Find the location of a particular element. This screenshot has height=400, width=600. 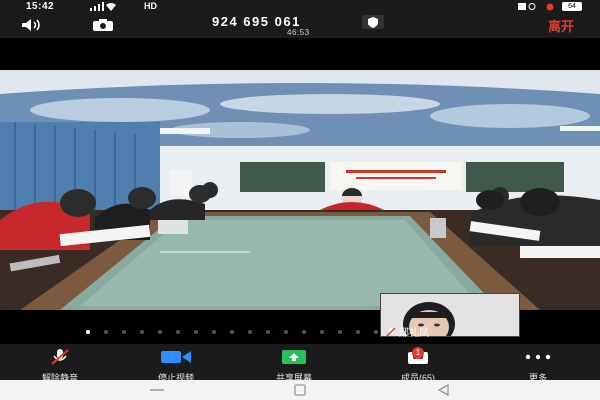

battery-icon: 64 is located at coordinates (572, 6).